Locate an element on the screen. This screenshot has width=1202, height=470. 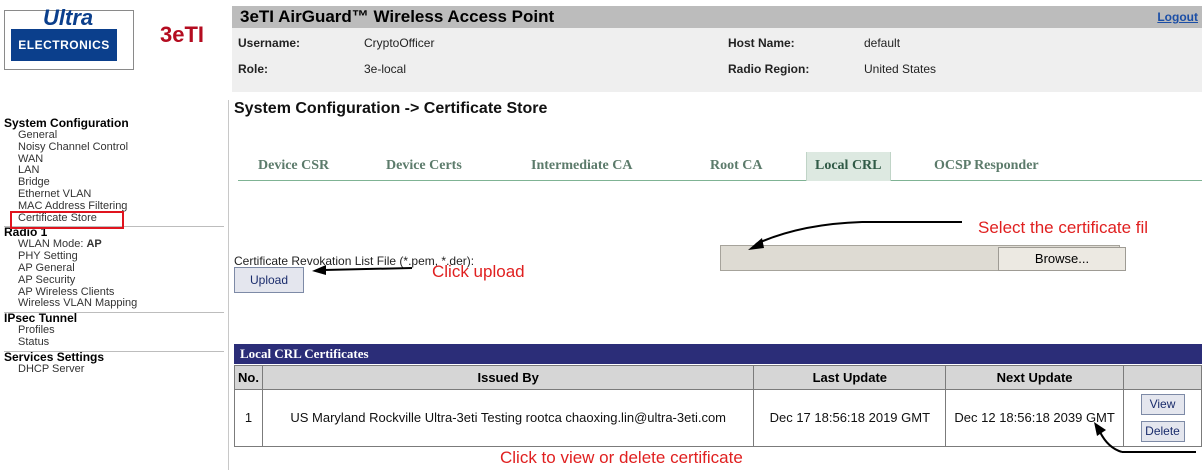
upload-button: Upload is located at coordinates (269, 280).